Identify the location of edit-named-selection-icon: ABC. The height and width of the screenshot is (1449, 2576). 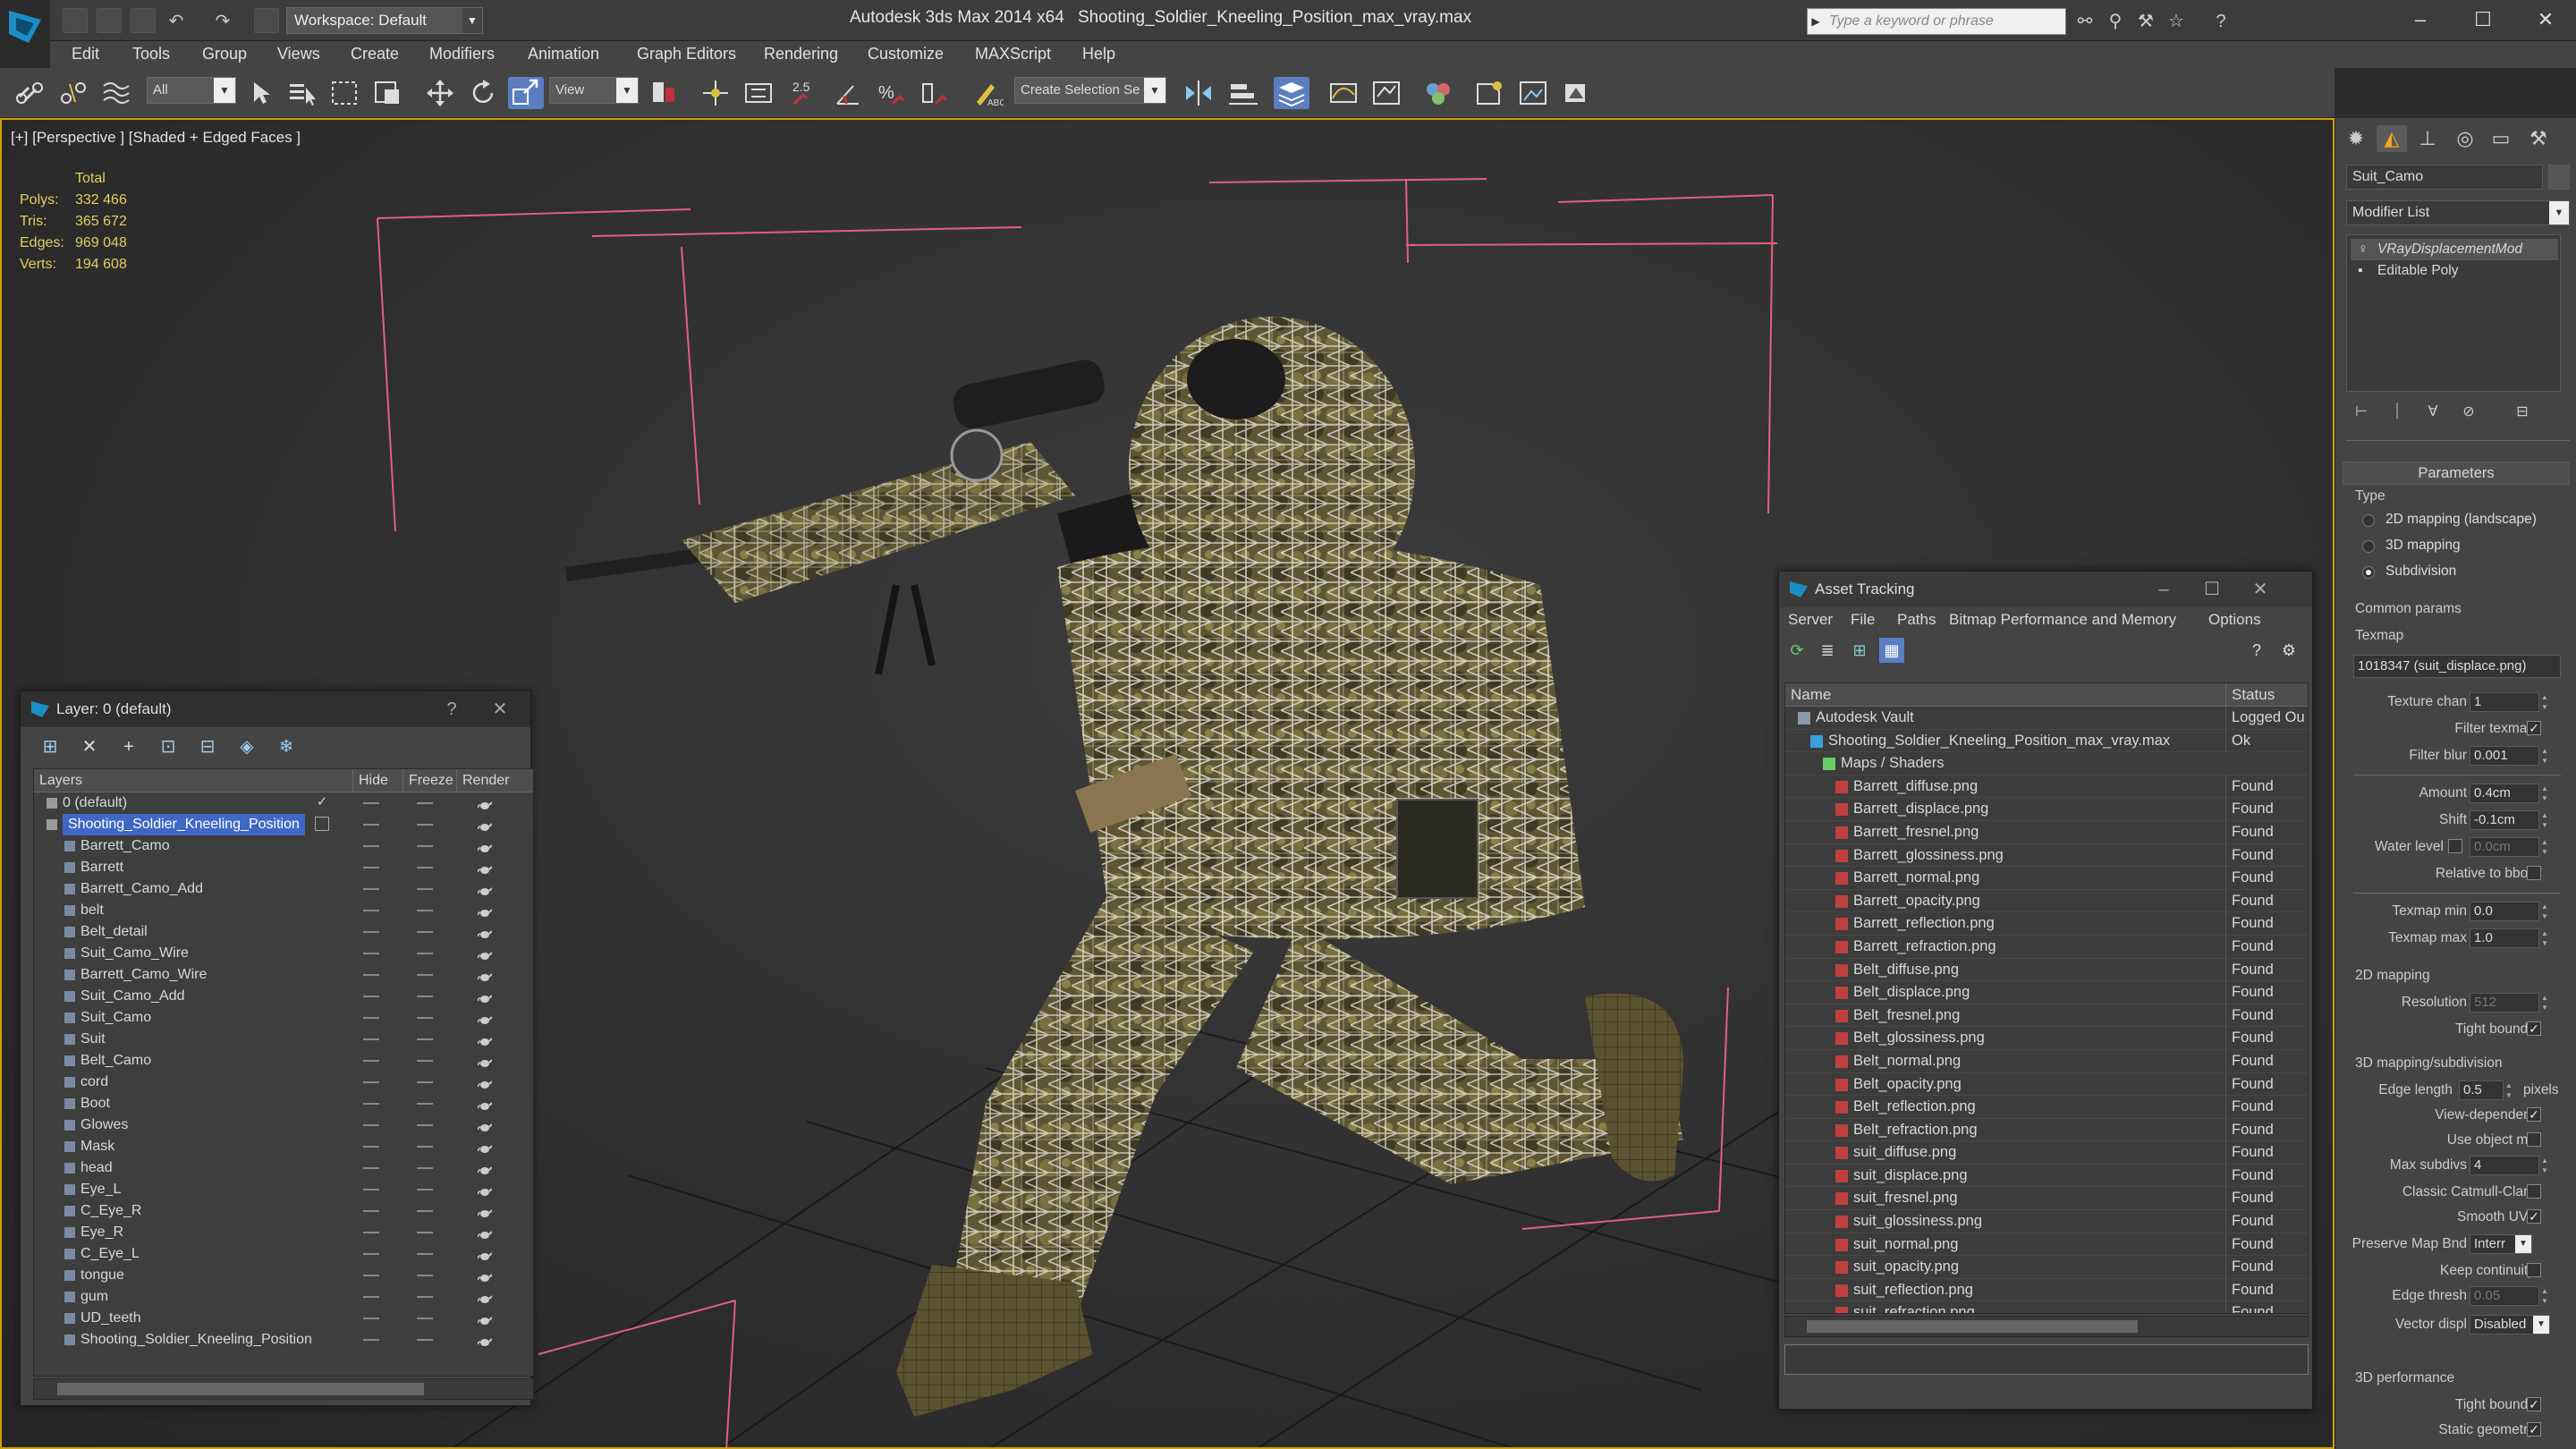
(987, 93).